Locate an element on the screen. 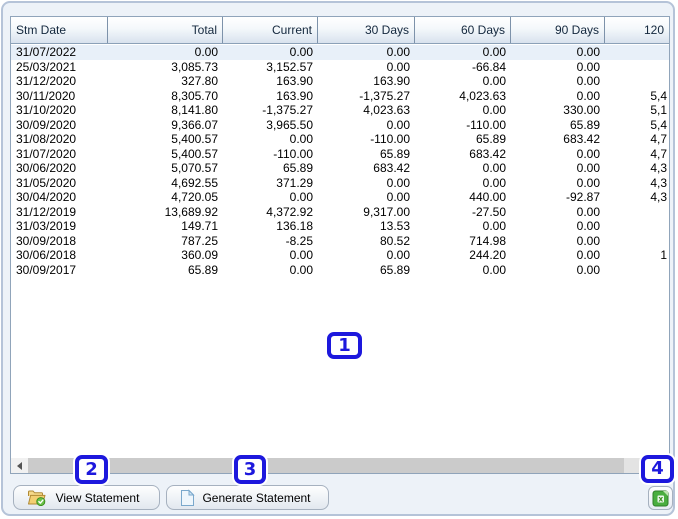 This screenshot has height=519, width=678. table-cell: 80.52 is located at coordinates (394, 240).